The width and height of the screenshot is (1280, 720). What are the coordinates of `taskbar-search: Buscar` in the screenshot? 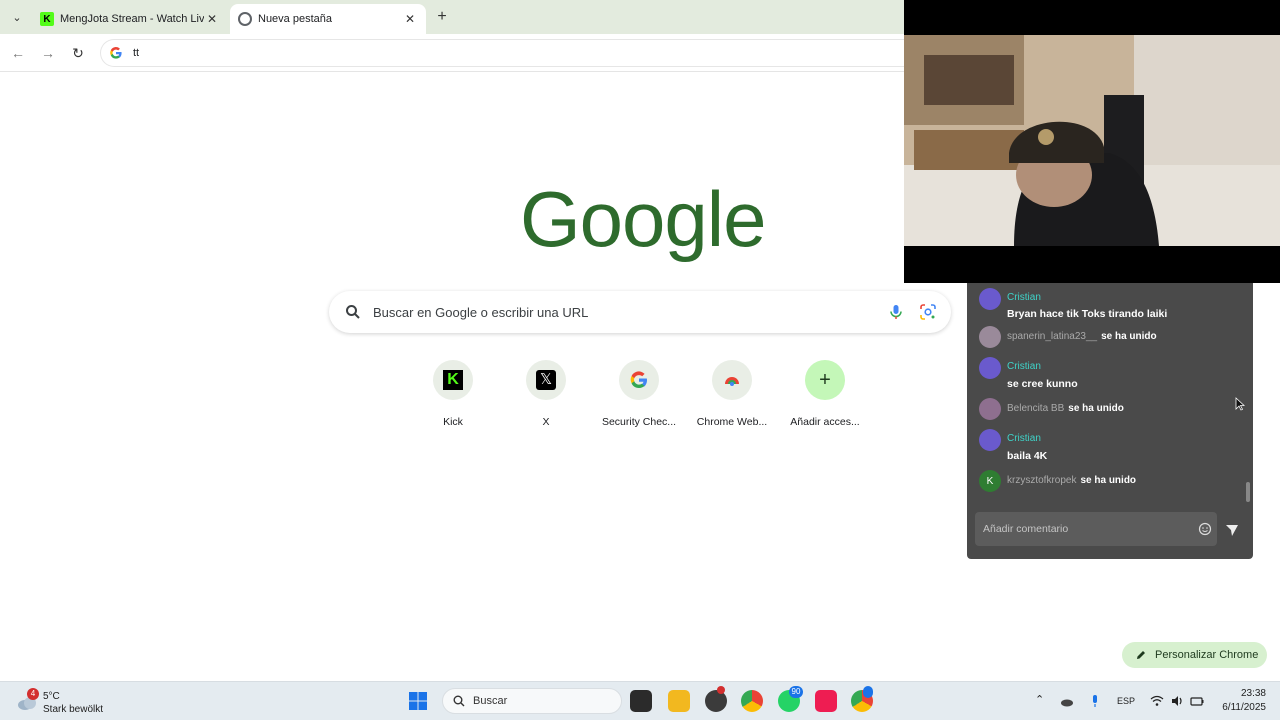 It's located at (532, 701).